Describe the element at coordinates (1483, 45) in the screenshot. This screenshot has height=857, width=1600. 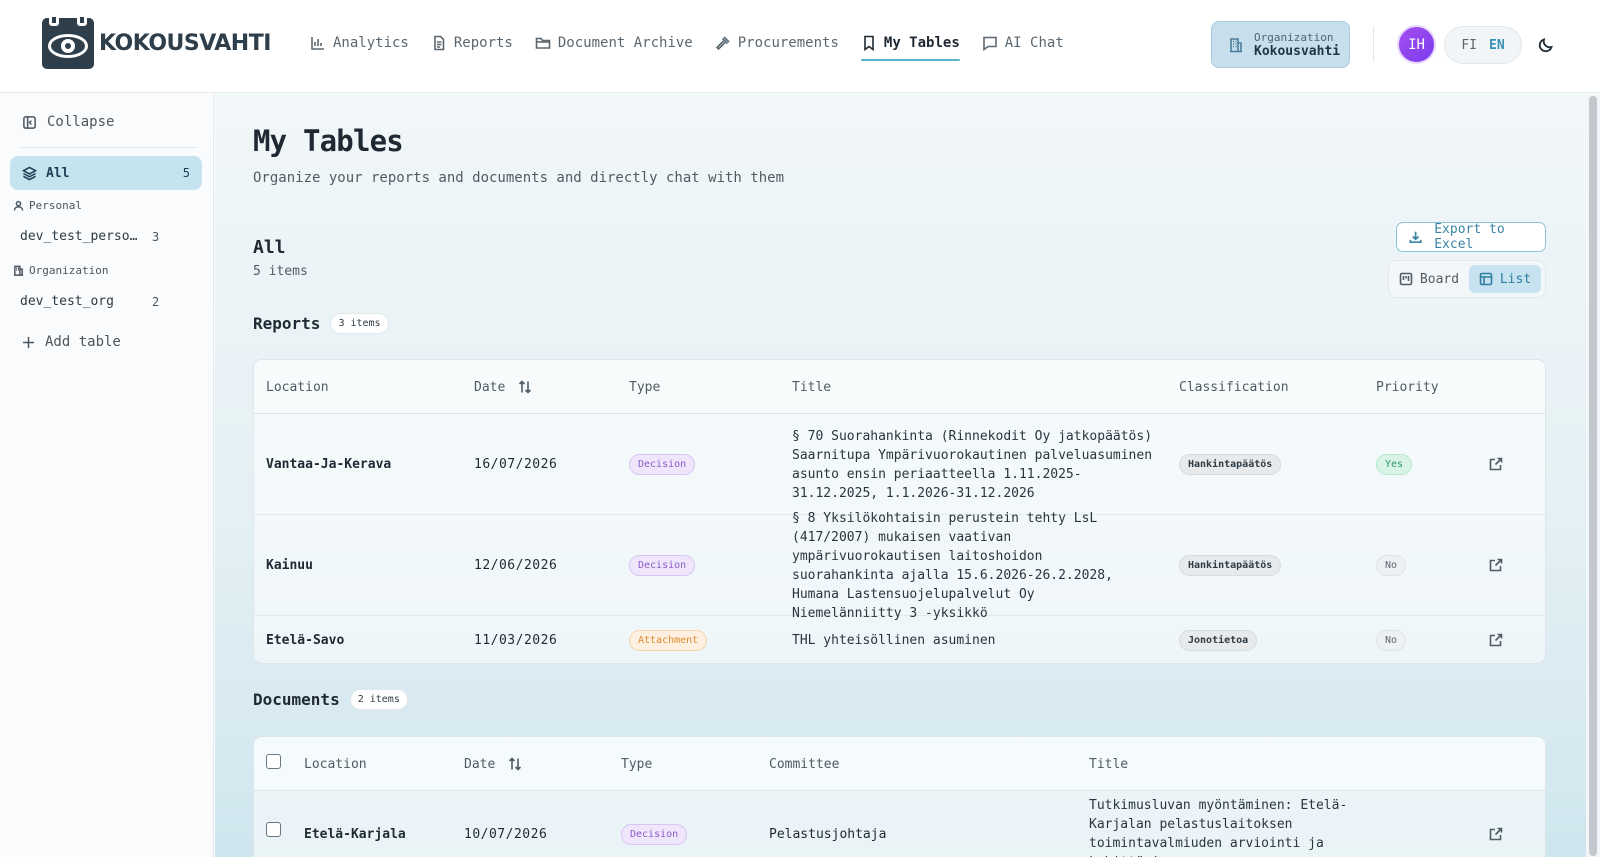
I see `language-switcher: FI EN` at that location.